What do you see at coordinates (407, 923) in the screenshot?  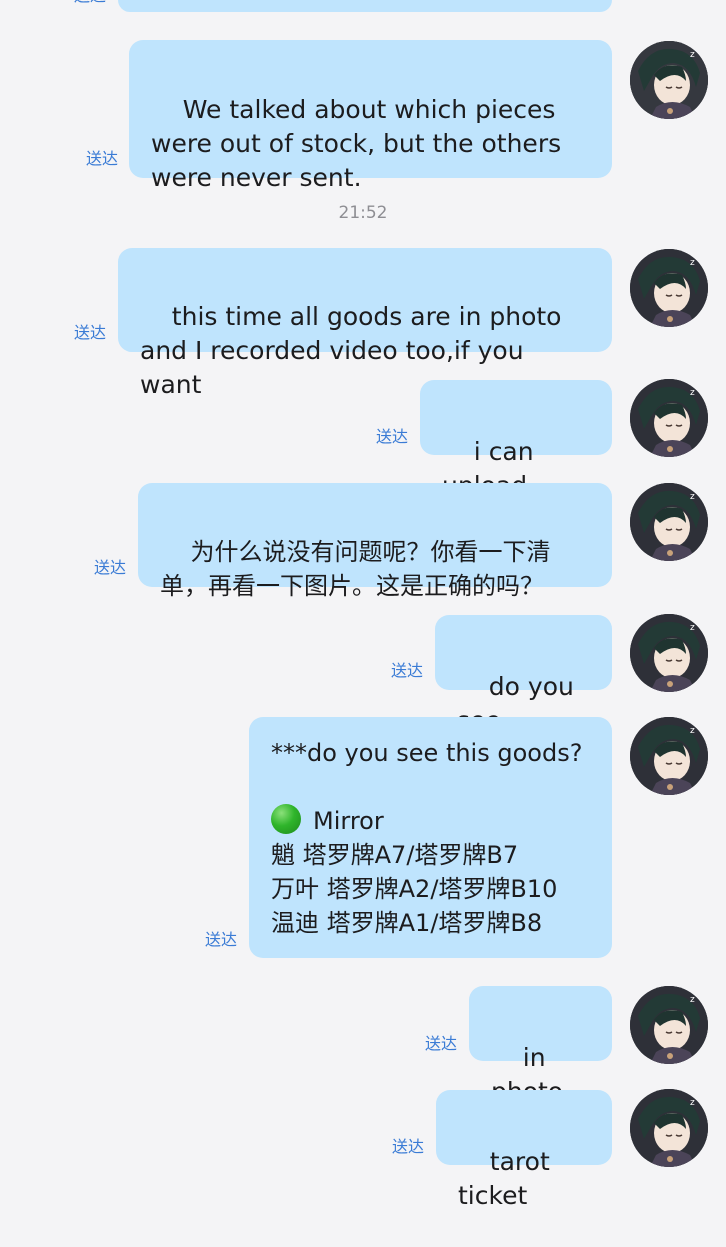 I see `message-line: 温迪 塔罗牌A1/塔罗牌B8` at bounding box center [407, 923].